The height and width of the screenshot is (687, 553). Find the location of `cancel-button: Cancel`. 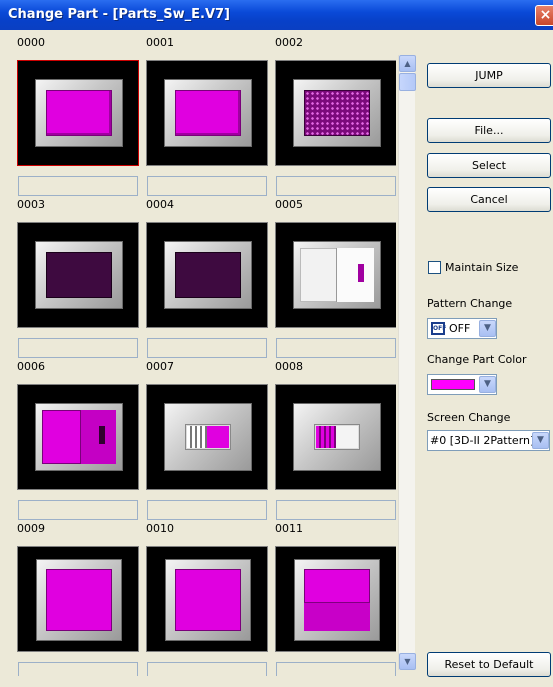

cancel-button: Cancel is located at coordinates (489, 199).